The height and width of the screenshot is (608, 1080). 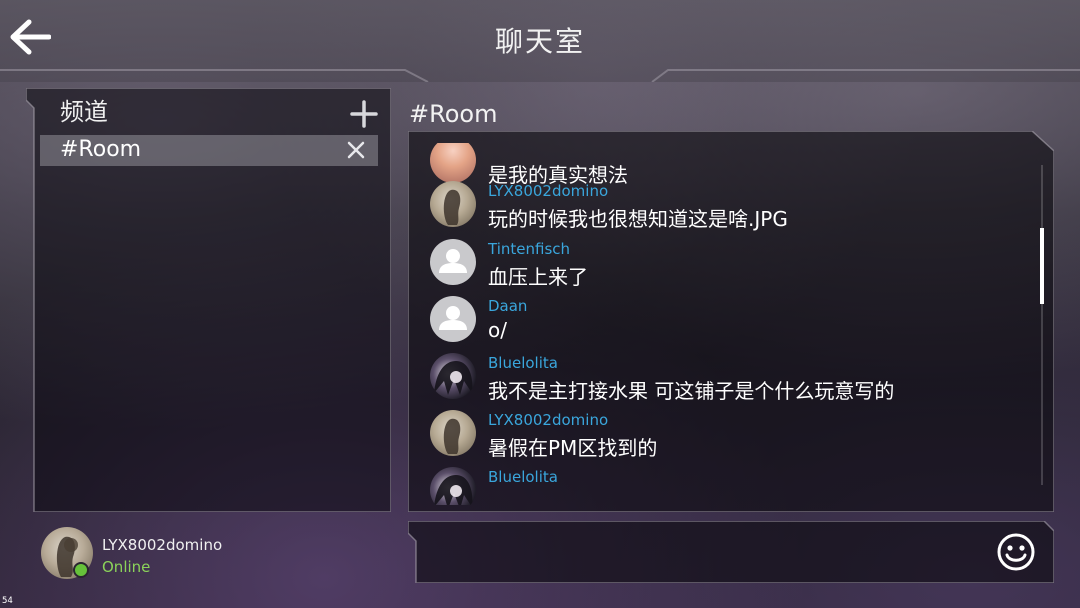 I want to click on page-title: 聊天室, so click(x=539, y=41).